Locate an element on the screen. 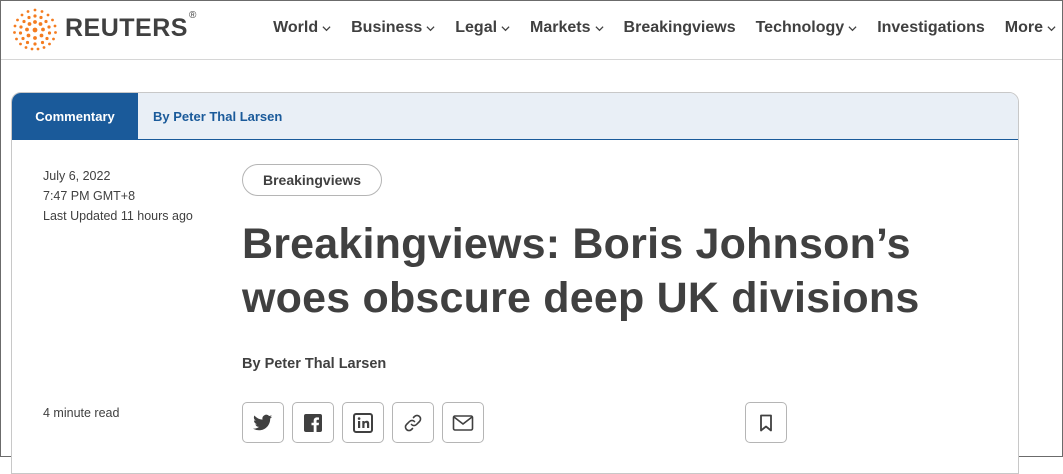 The image size is (1063, 474). nav-item-label: Breakingviews is located at coordinates (679, 27).